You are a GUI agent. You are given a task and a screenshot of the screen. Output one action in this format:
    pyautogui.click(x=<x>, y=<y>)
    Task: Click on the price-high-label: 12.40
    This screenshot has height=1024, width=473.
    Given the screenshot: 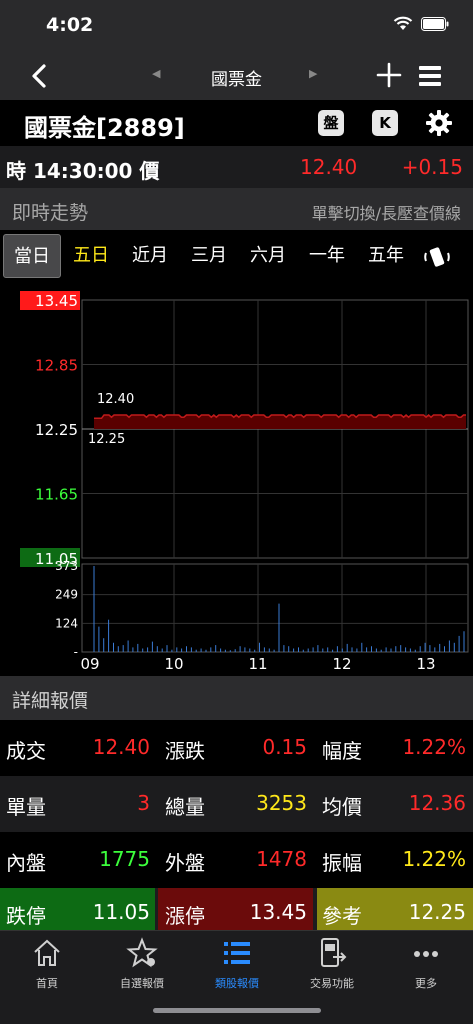 What is the action you would take?
    pyautogui.click(x=115, y=399)
    